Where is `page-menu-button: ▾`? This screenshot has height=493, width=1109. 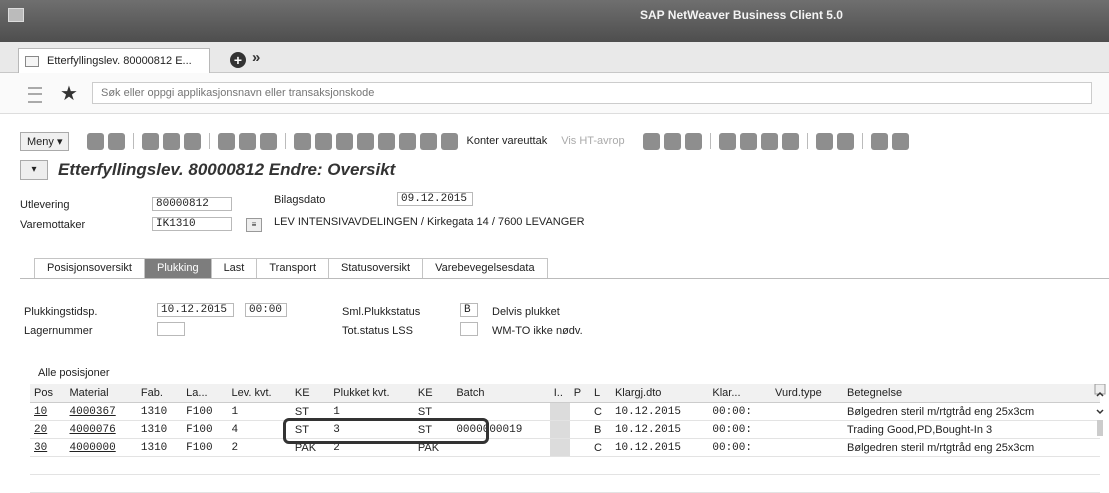 page-menu-button: ▾ is located at coordinates (34, 170).